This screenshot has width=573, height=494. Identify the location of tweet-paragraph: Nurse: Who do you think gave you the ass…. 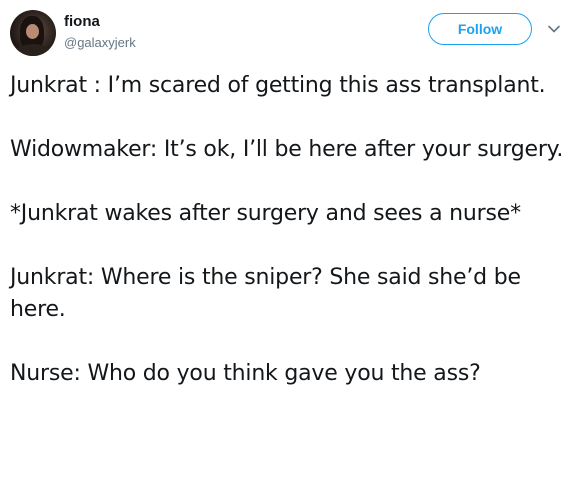
(245, 373).